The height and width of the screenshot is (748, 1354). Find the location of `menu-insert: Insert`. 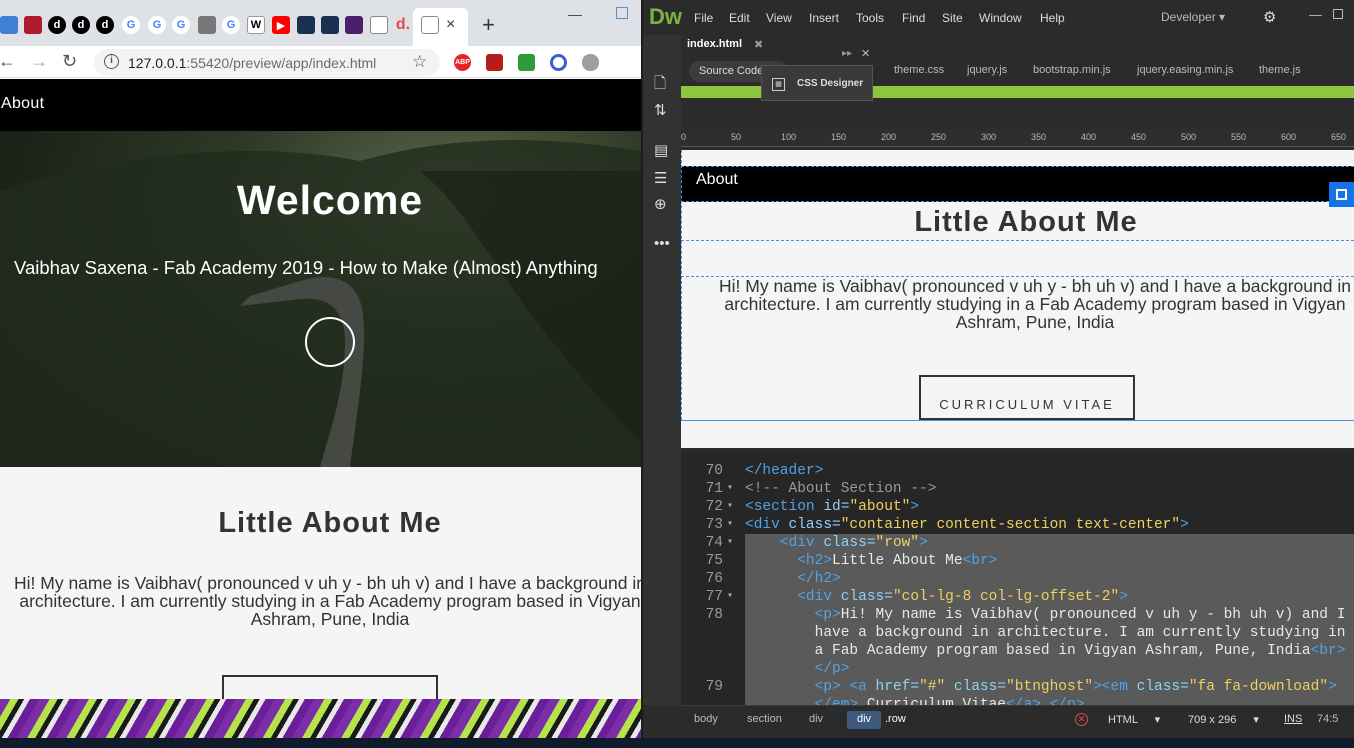

menu-insert: Insert is located at coordinates (824, 18).